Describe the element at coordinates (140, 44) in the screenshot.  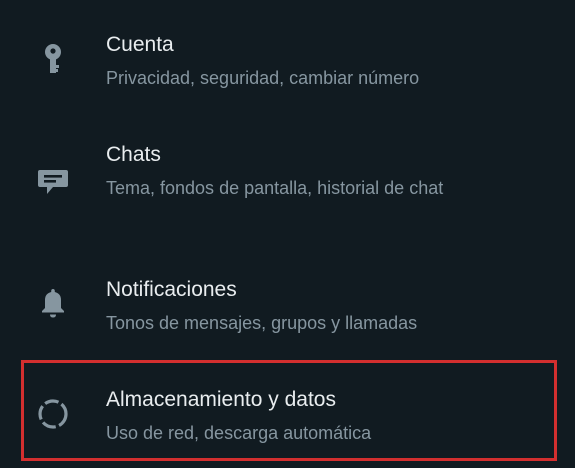
I see `settings-item-title: Cuenta` at that location.